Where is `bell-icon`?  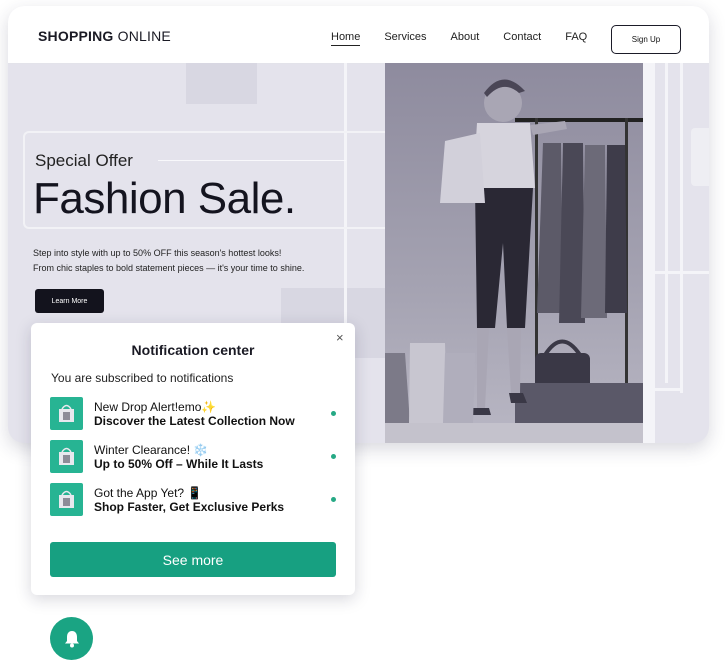 bell-icon is located at coordinates (71, 638).